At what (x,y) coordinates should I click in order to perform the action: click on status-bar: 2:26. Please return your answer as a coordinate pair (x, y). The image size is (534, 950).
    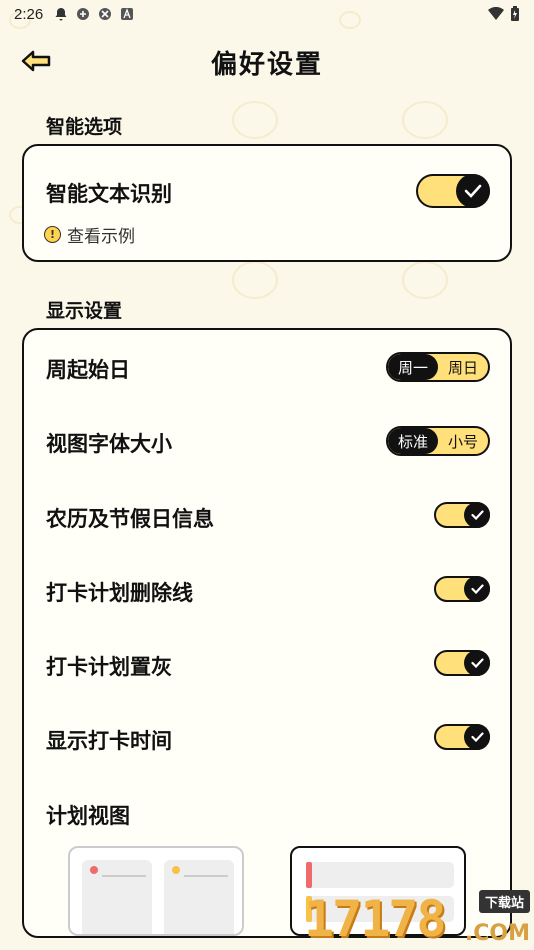
    Looking at the image, I should click on (267, 14).